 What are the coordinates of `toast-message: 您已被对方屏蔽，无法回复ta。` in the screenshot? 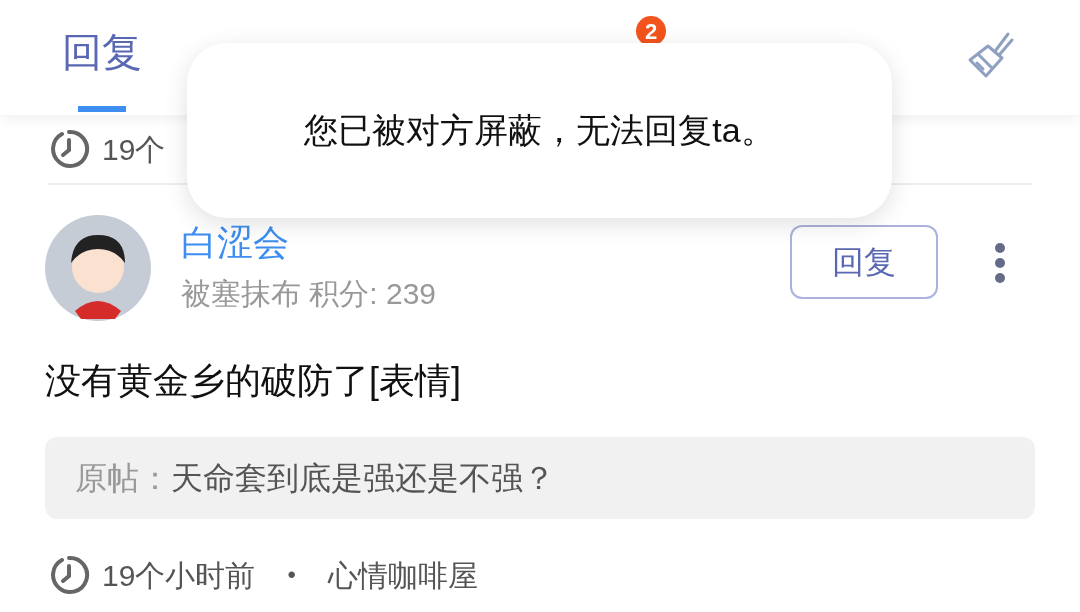 It's located at (539, 130).